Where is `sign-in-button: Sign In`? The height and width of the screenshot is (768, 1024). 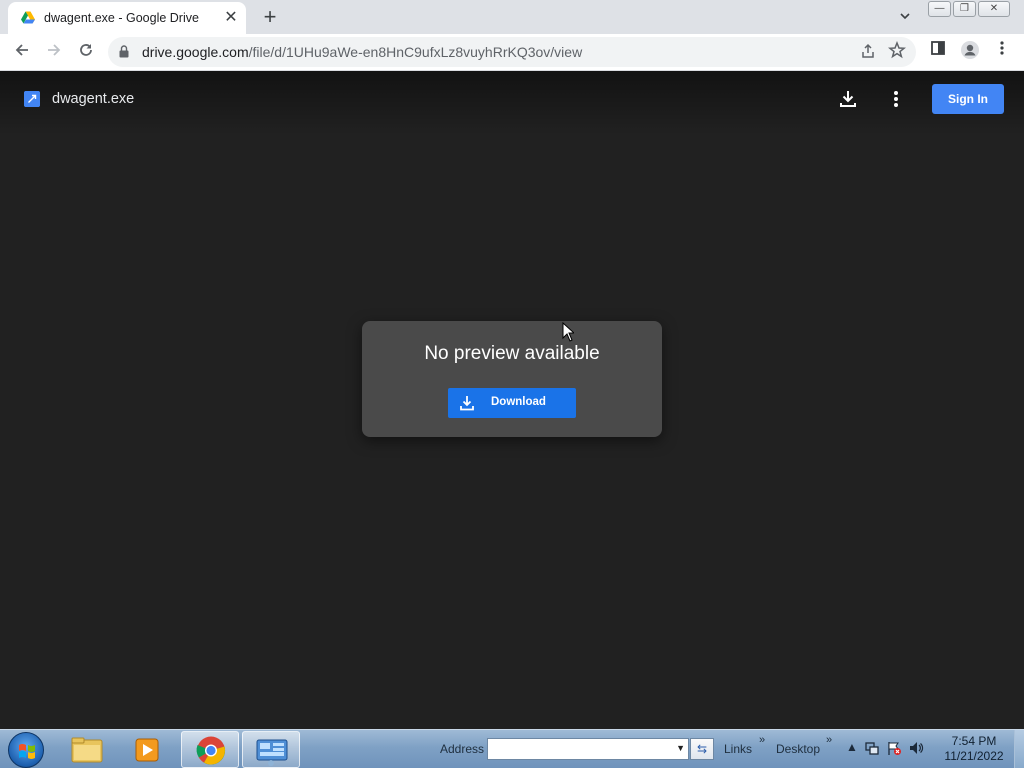 sign-in-button: Sign In is located at coordinates (968, 99).